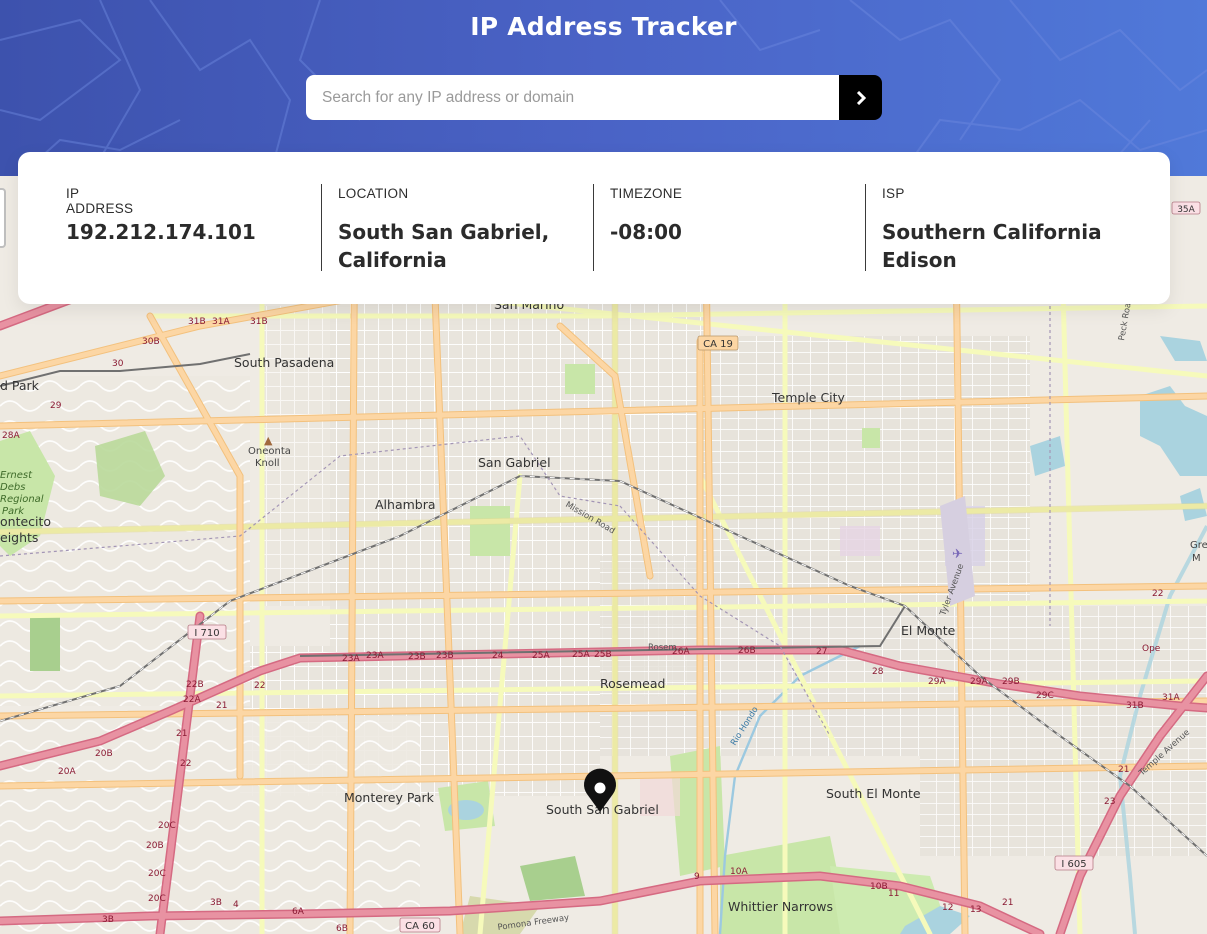 The width and height of the screenshot is (1207, 934). I want to click on svg-text: CA 60, so click(420, 926).